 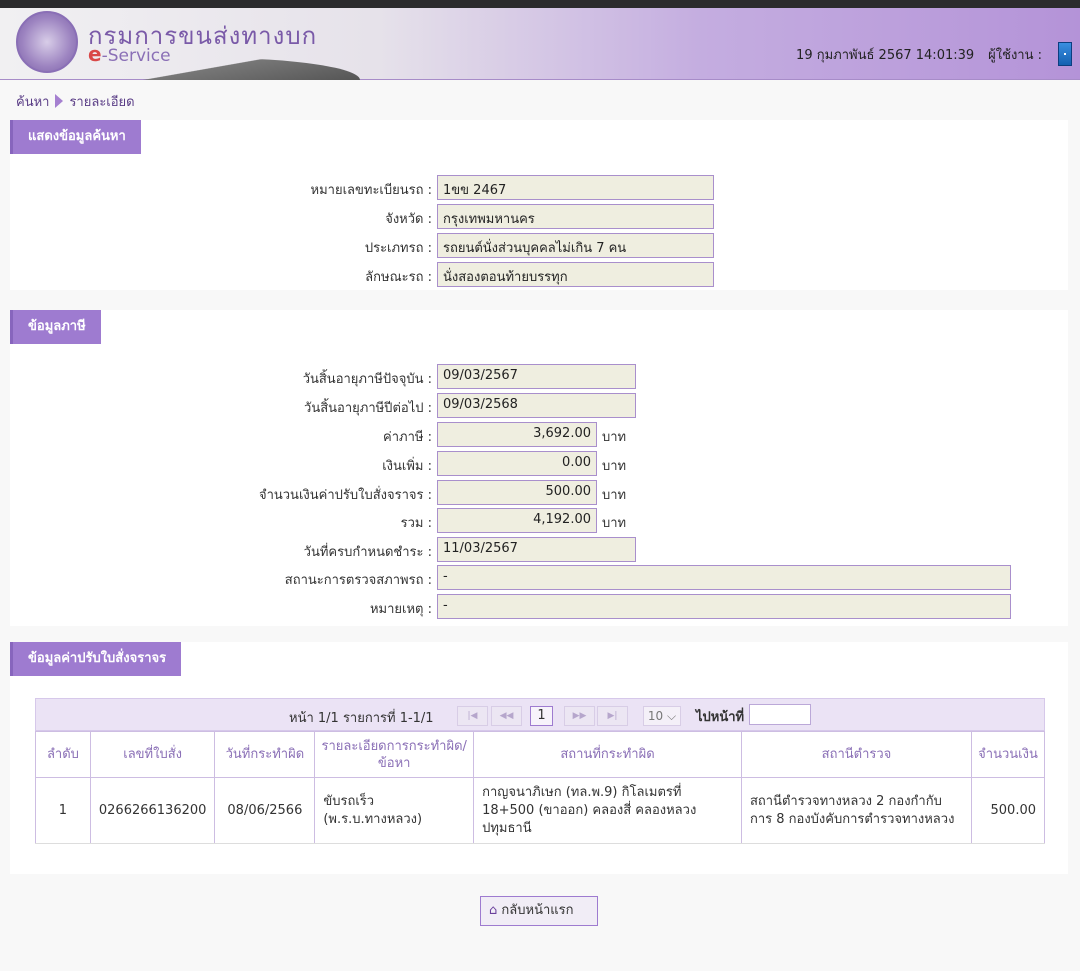 What do you see at coordinates (655, 716) in the screenshot?
I see `page-size-value: 10` at bounding box center [655, 716].